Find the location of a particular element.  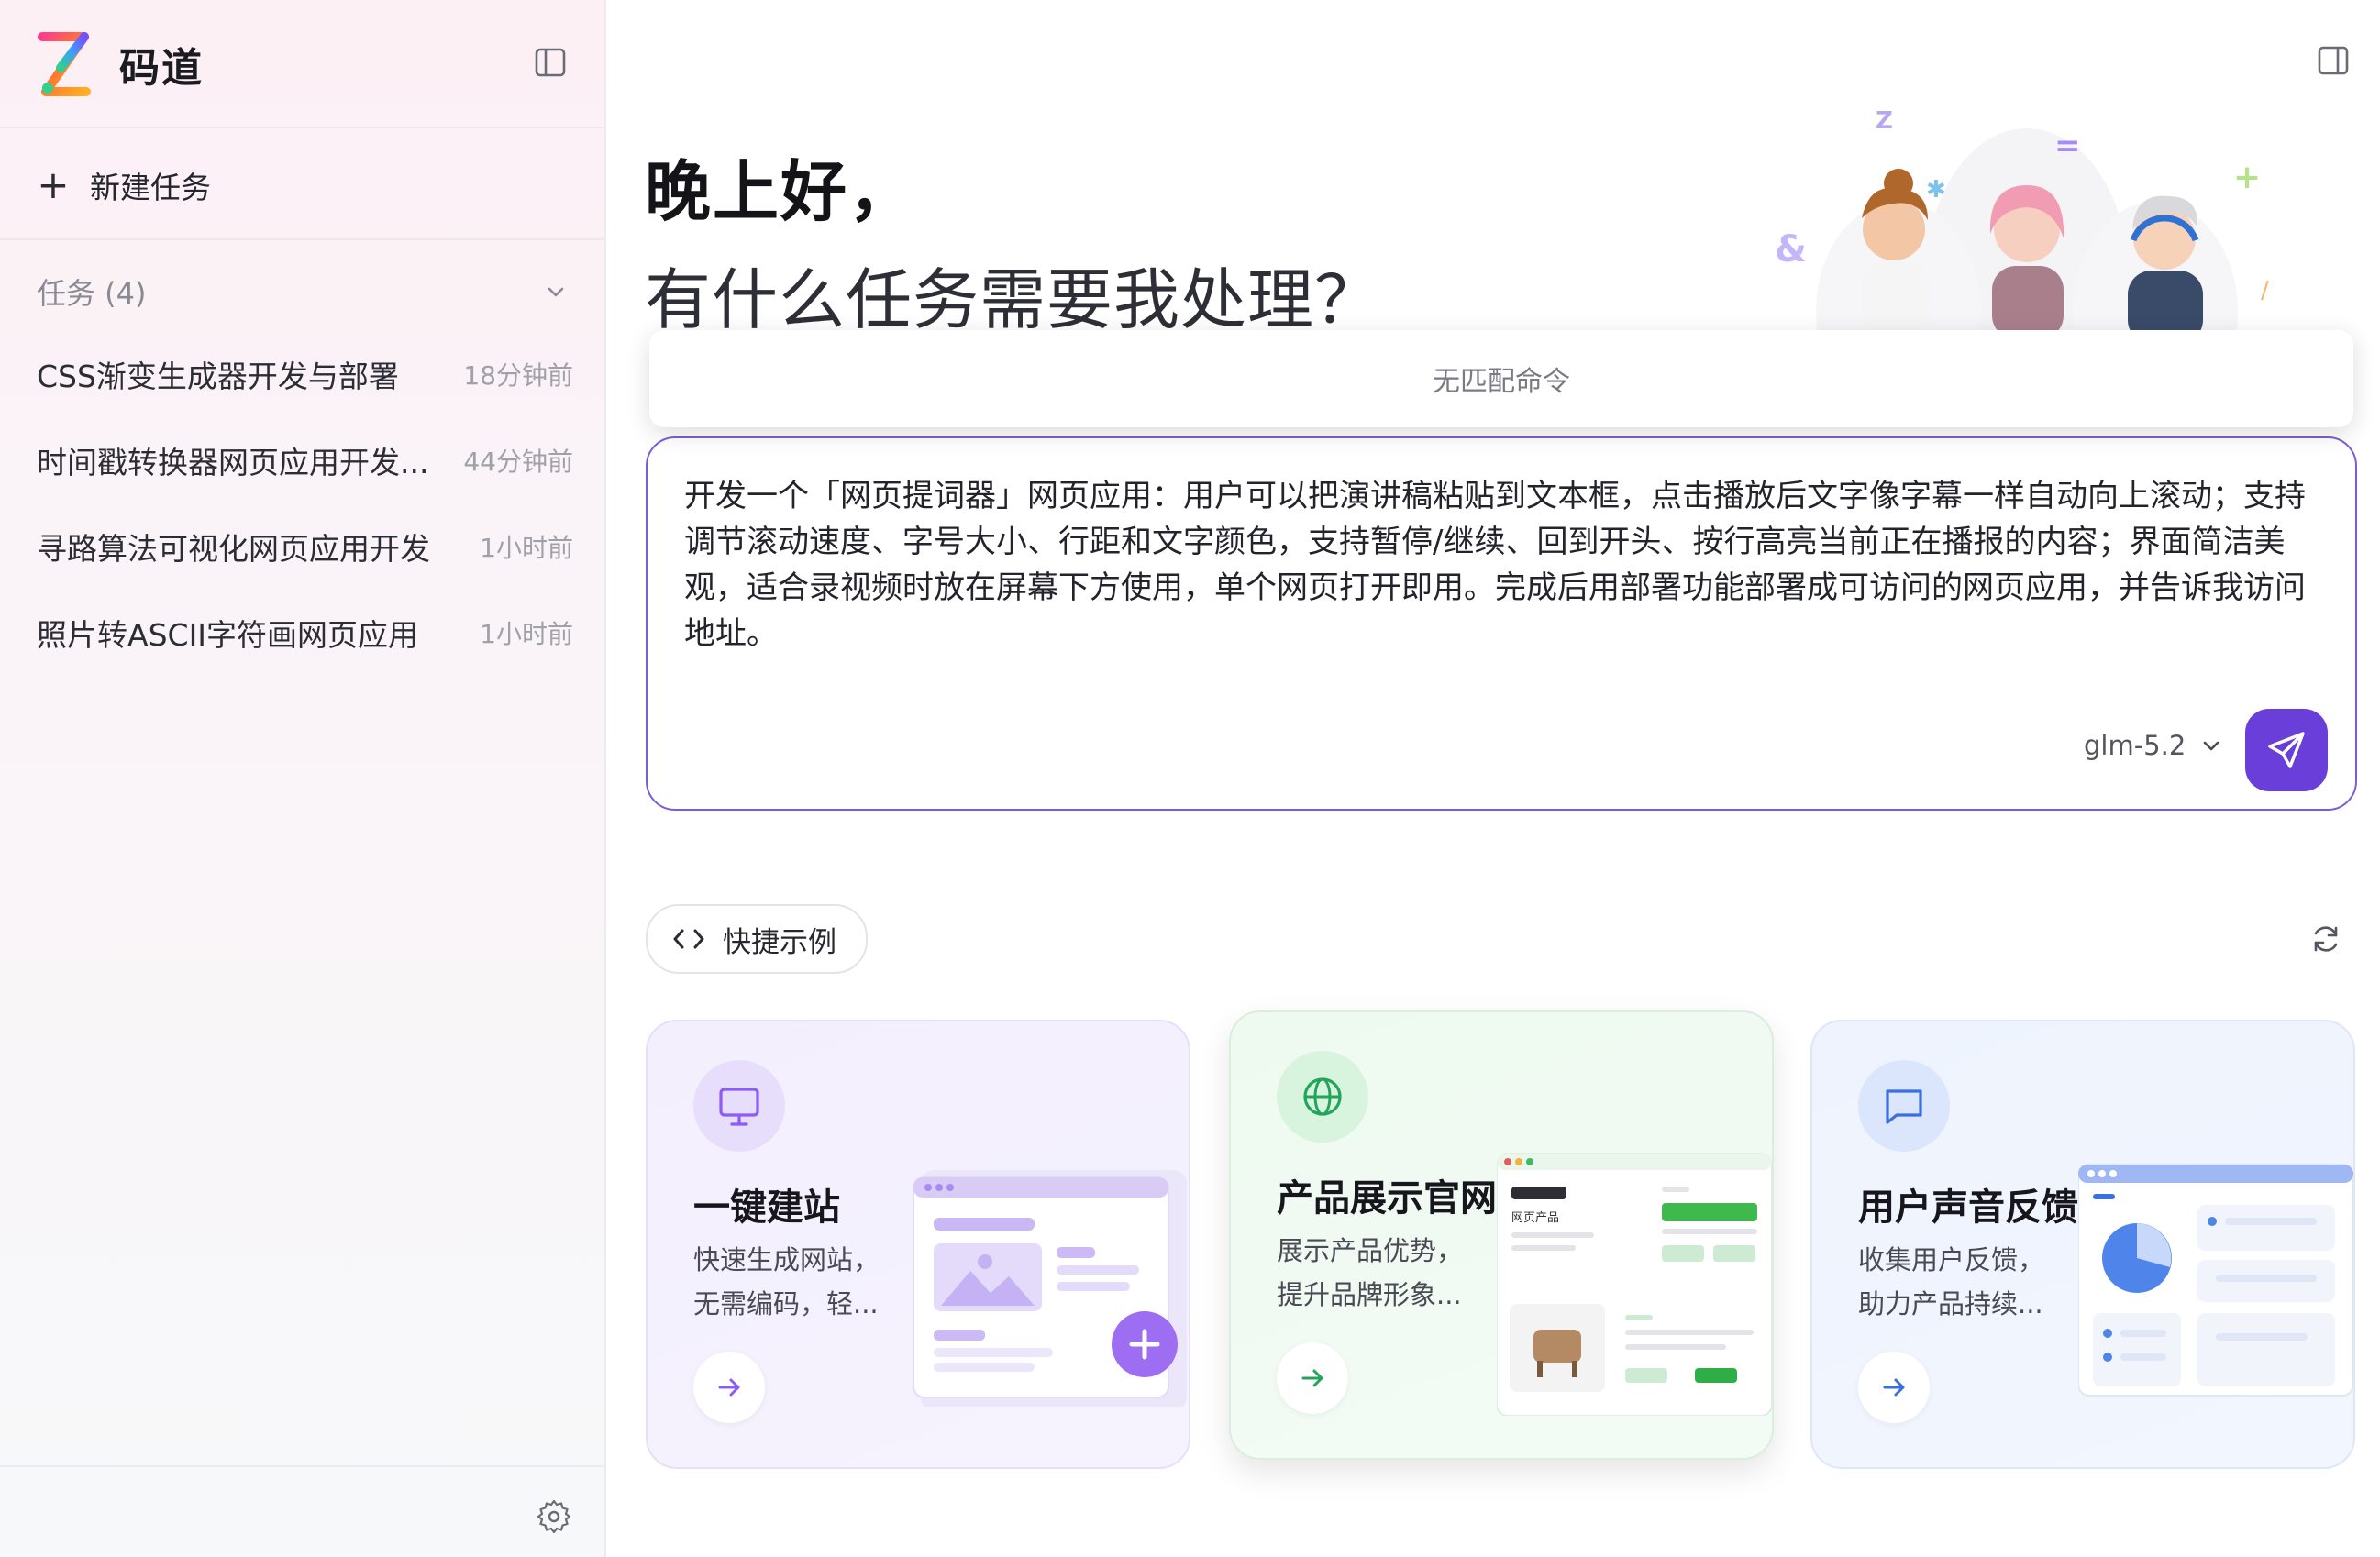

card-title: 一键建站 is located at coordinates (766, 1208).